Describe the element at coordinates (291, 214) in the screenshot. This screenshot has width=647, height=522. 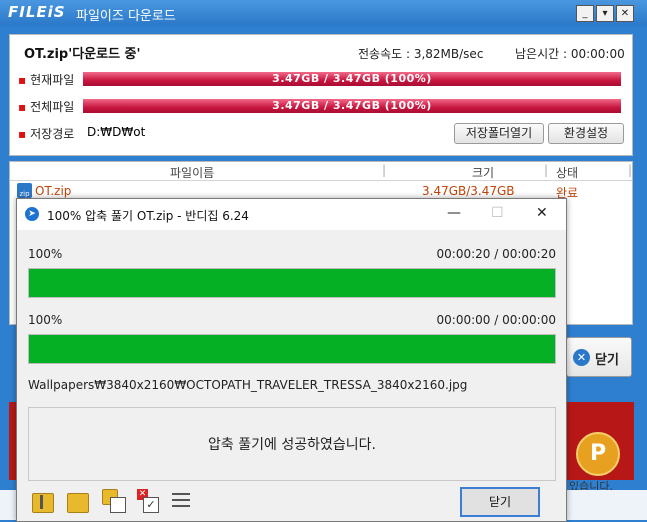
I see `dialog-title-bar: ➤ 100% 압축 풀기 OT.zip - 반디집 6.24 — ☐ ✕` at that location.